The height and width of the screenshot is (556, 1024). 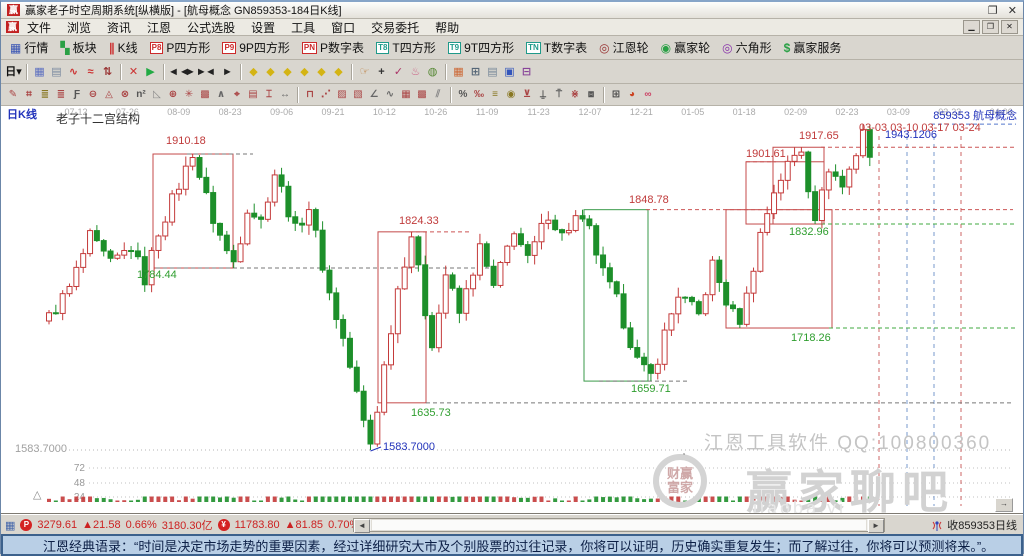 What do you see at coordinates (624, 47) in the screenshot?
I see `gann-wheel-button: ◎ 江恩轮` at bounding box center [624, 47].